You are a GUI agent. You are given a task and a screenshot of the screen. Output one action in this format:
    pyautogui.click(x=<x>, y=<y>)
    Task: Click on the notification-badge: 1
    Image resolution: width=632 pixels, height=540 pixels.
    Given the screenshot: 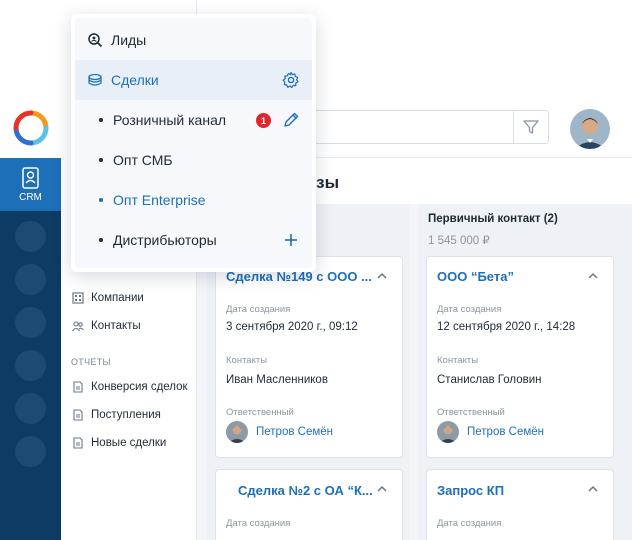 What is the action you would take?
    pyautogui.click(x=263, y=120)
    